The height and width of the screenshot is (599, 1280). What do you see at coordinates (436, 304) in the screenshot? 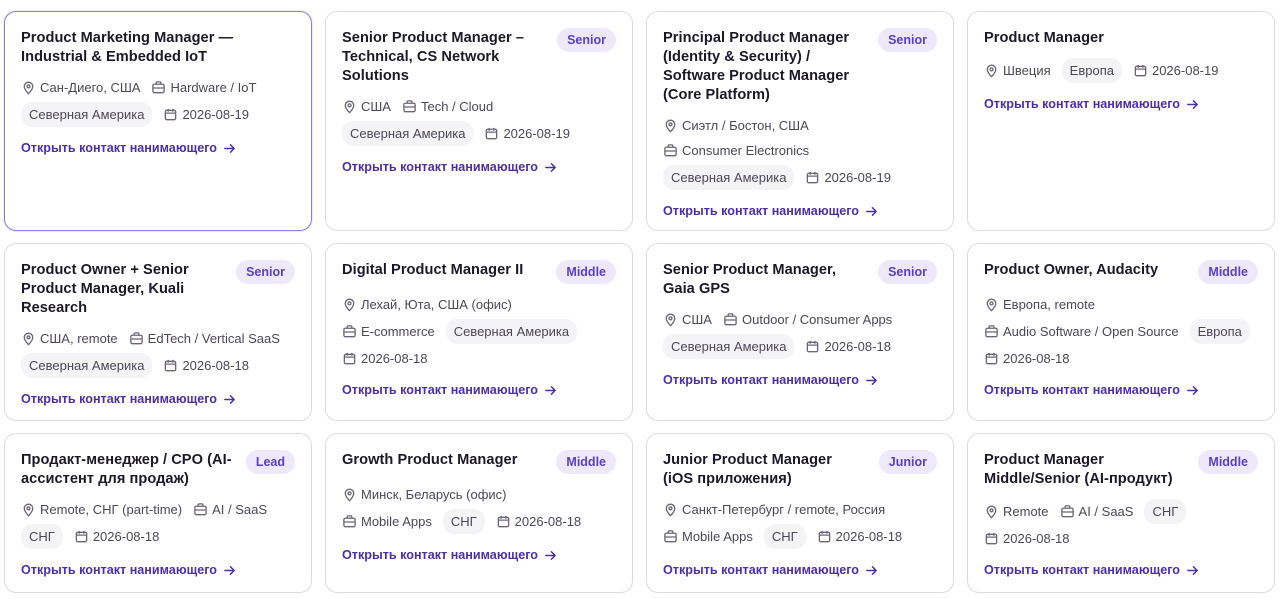
I see `location-text: Лехай, Юта, США (офис)` at bounding box center [436, 304].